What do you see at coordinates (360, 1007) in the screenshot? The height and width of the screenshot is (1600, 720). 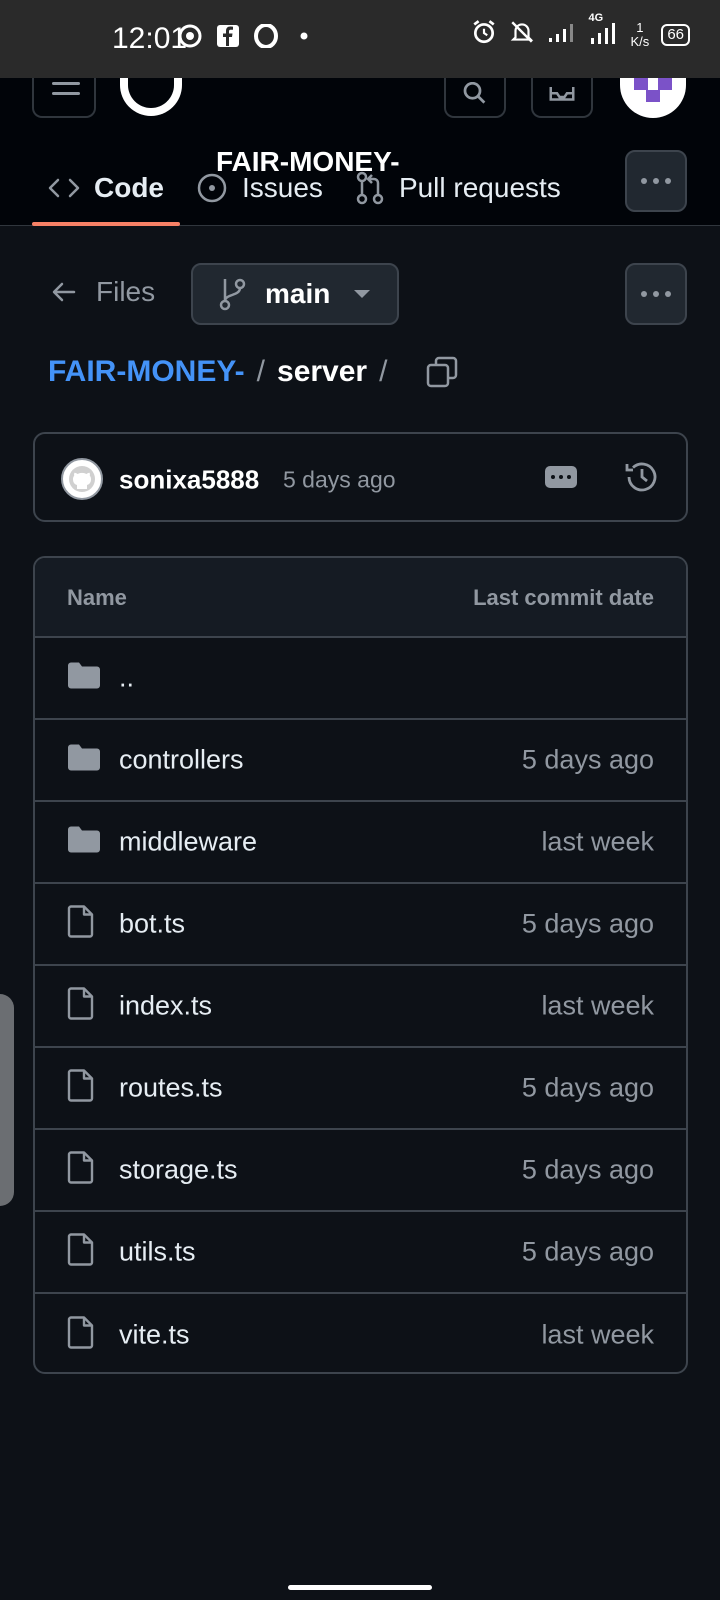 I see `file-row: index.ts last week` at bounding box center [360, 1007].